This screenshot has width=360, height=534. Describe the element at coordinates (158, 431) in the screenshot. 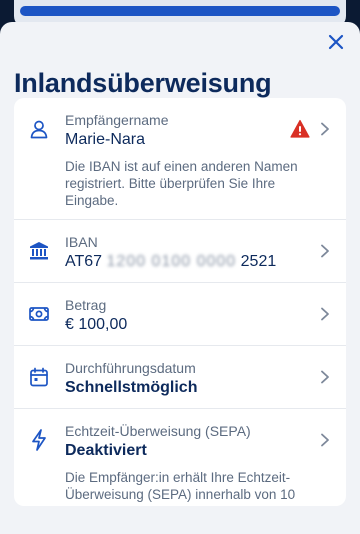

I see `instant-transfer-label: Echtzeit-Überweisung (SEPA)` at that location.